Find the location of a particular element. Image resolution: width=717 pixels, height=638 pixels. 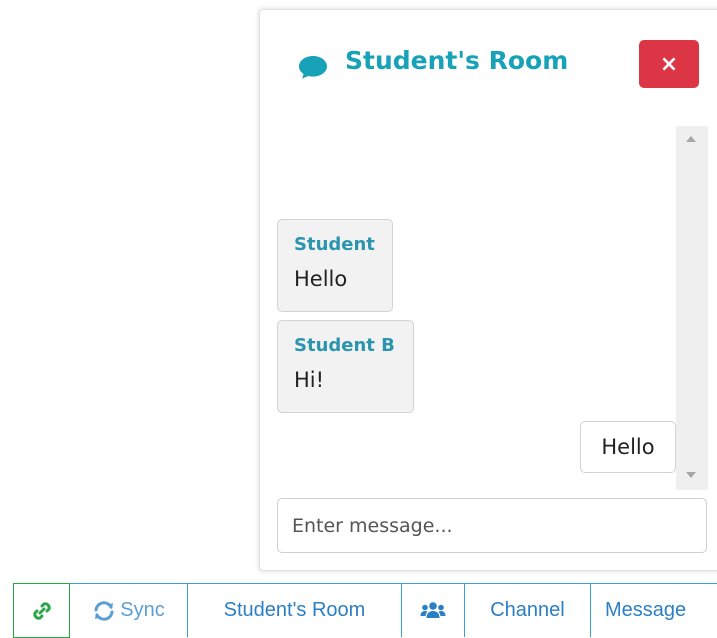

comment-icon is located at coordinates (313, 67).